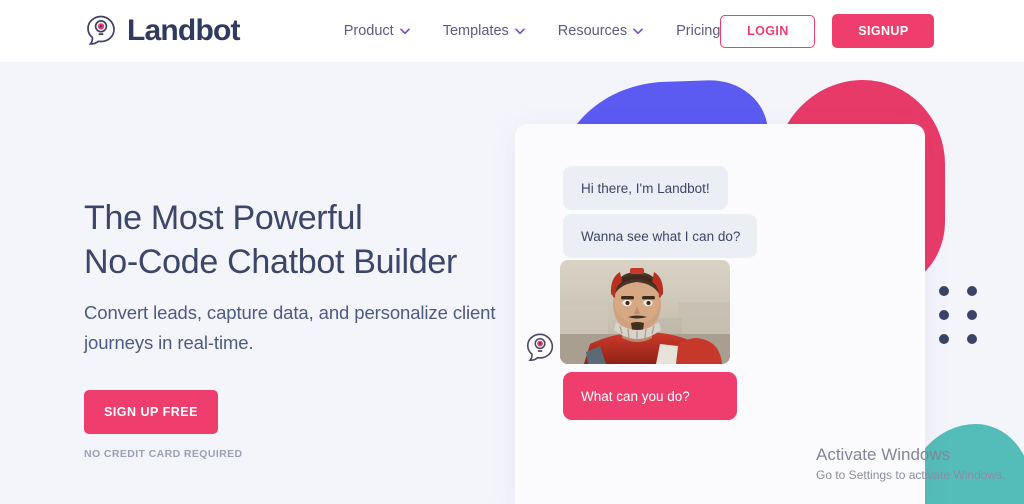 The height and width of the screenshot is (504, 1024). What do you see at coordinates (184, 30) in the screenshot?
I see `logo-wordmark: Landbot` at bounding box center [184, 30].